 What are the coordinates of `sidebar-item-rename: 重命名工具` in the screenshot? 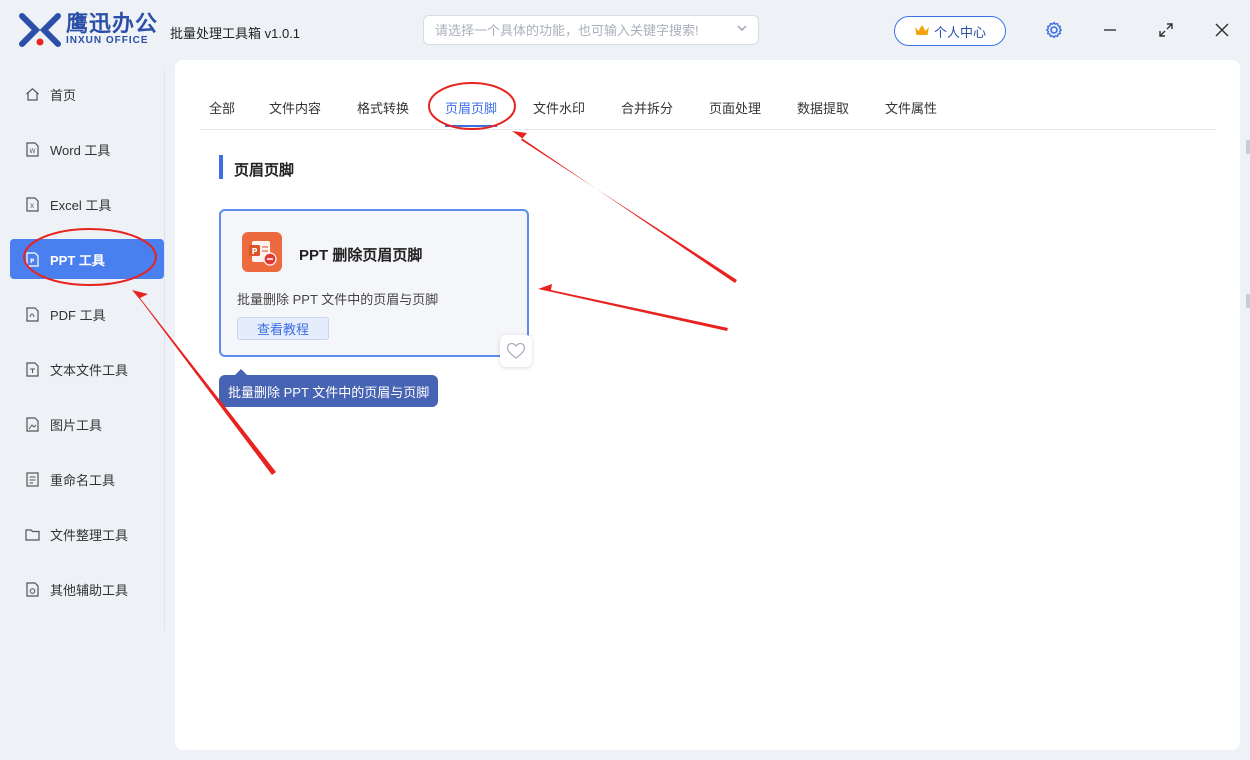 It's located at (87, 479).